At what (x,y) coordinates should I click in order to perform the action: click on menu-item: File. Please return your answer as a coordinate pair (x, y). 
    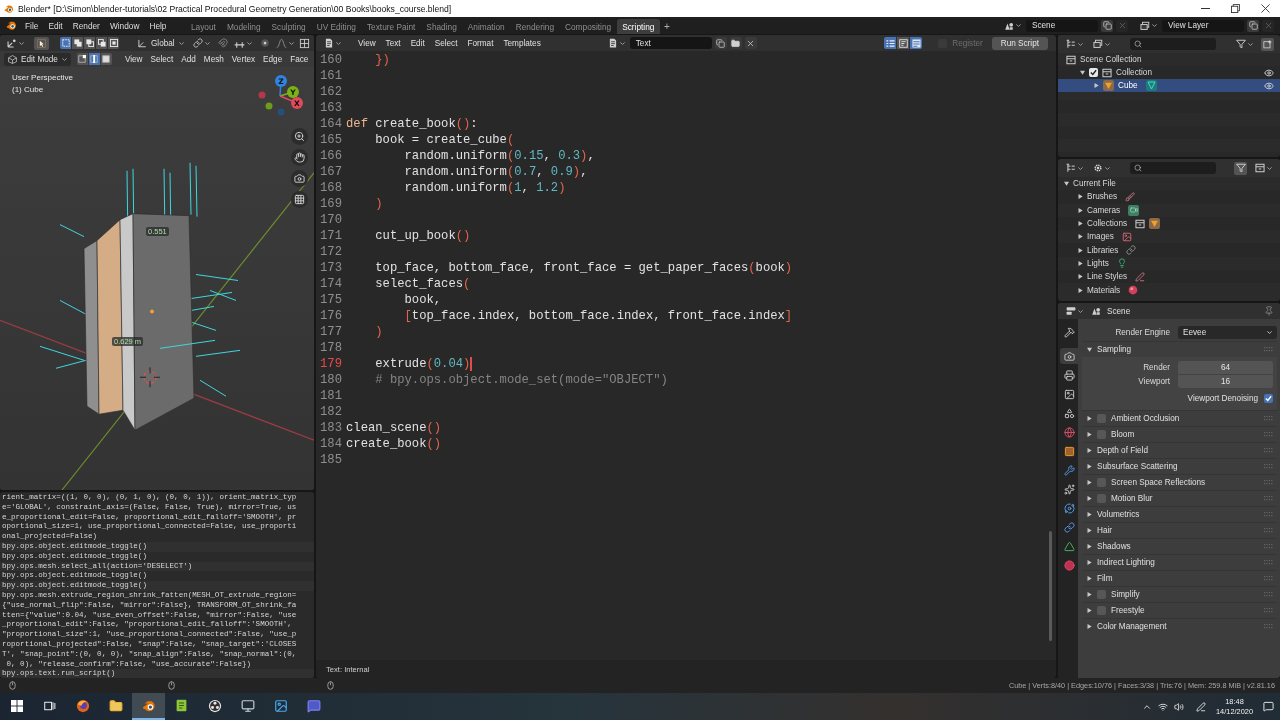
    Looking at the image, I should click on (32, 25).